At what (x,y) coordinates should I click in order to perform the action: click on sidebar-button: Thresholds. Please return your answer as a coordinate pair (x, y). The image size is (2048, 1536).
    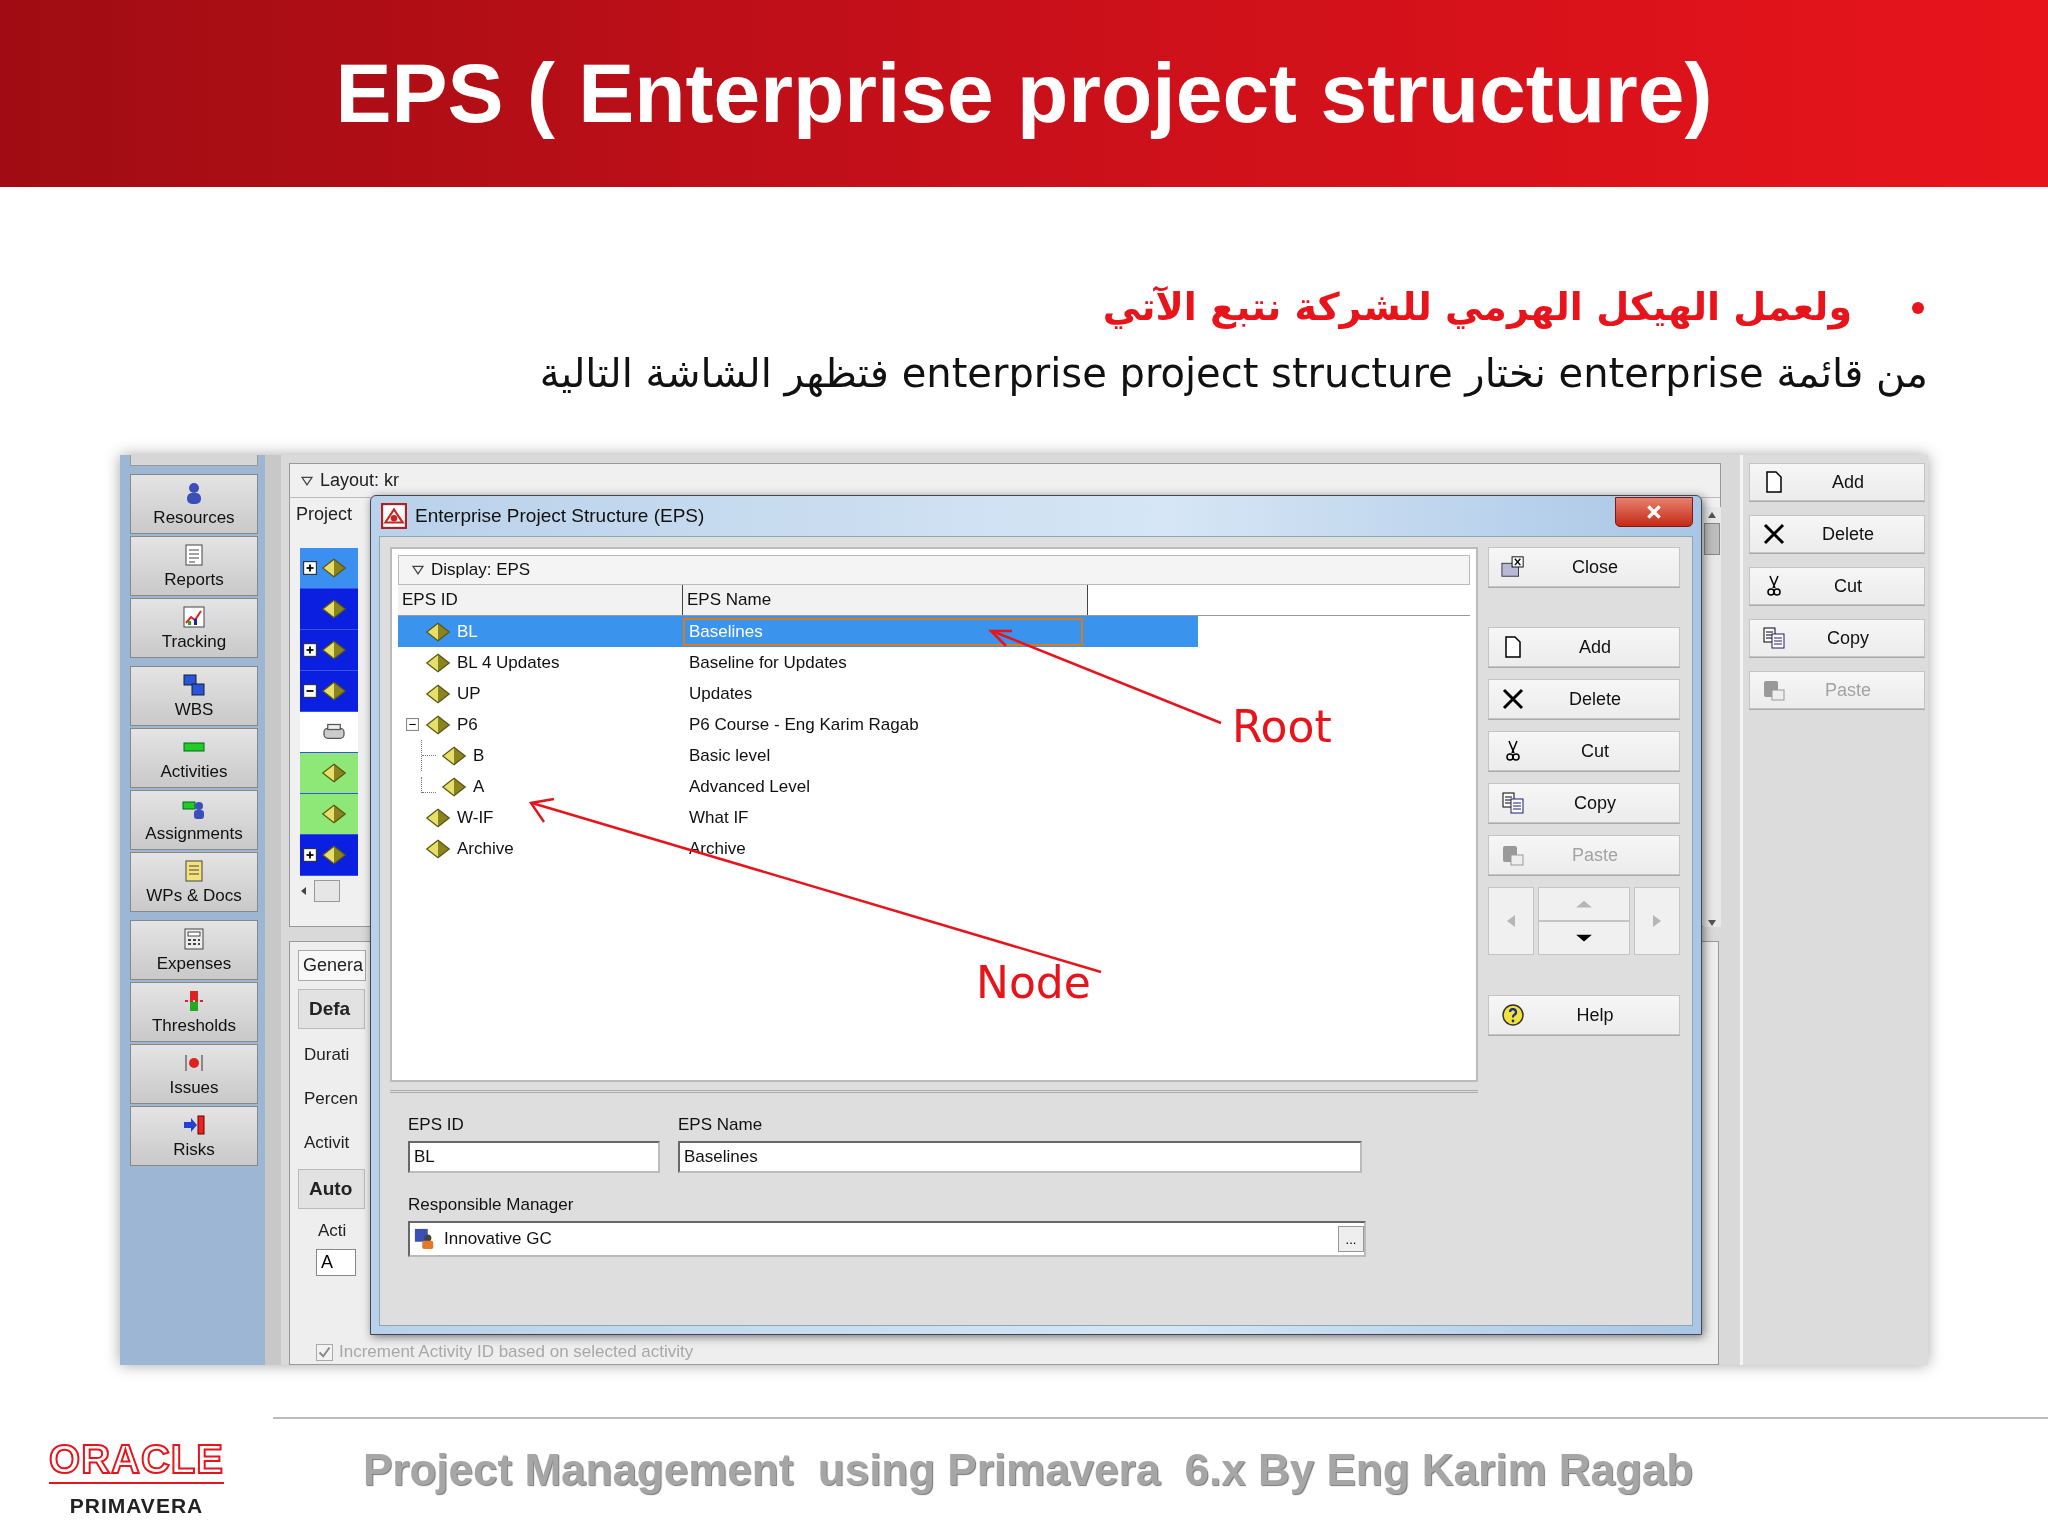
    Looking at the image, I should click on (194, 1012).